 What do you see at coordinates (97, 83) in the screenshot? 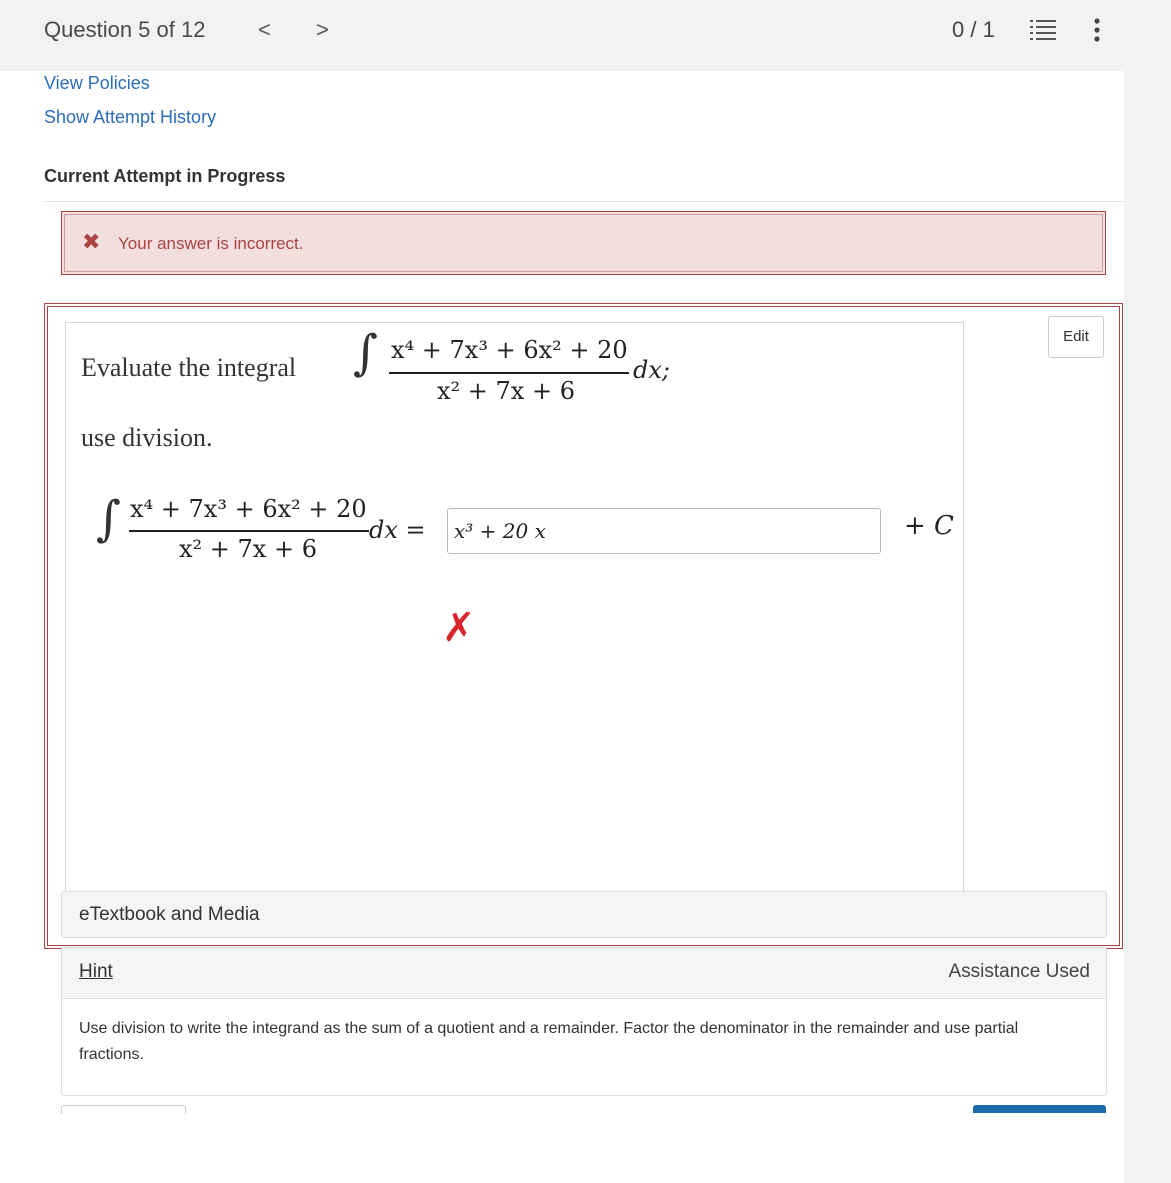
I see `view-policies-link: View Policies` at bounding box center [97, 83].